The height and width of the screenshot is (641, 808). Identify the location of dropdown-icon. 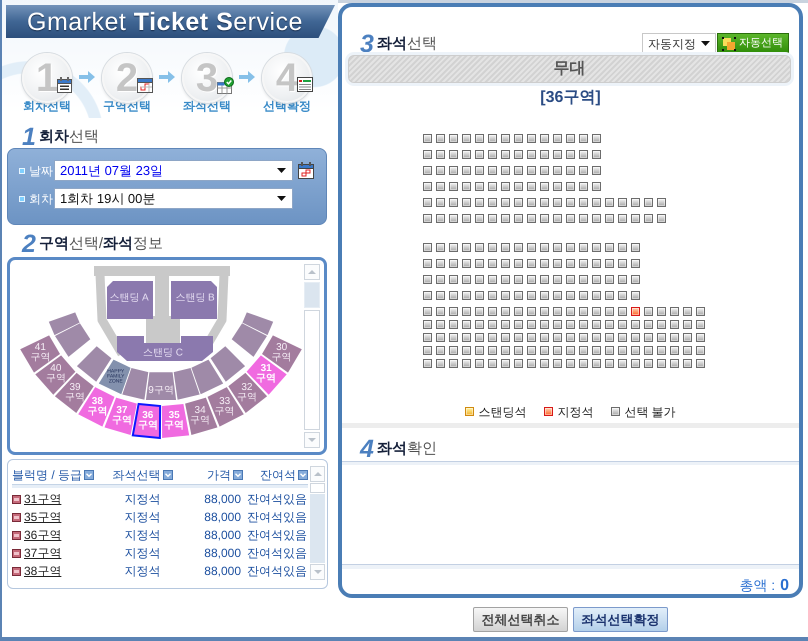
(238, 475).